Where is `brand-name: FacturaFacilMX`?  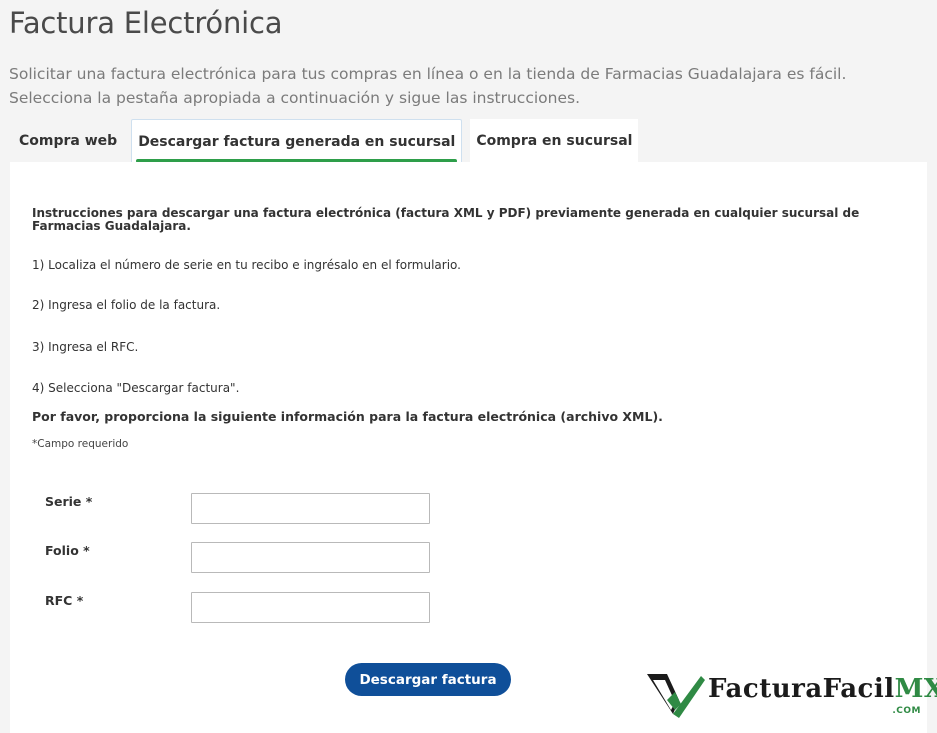
brand-name: FacturaFacilMX is located at coordinates (822, 689).